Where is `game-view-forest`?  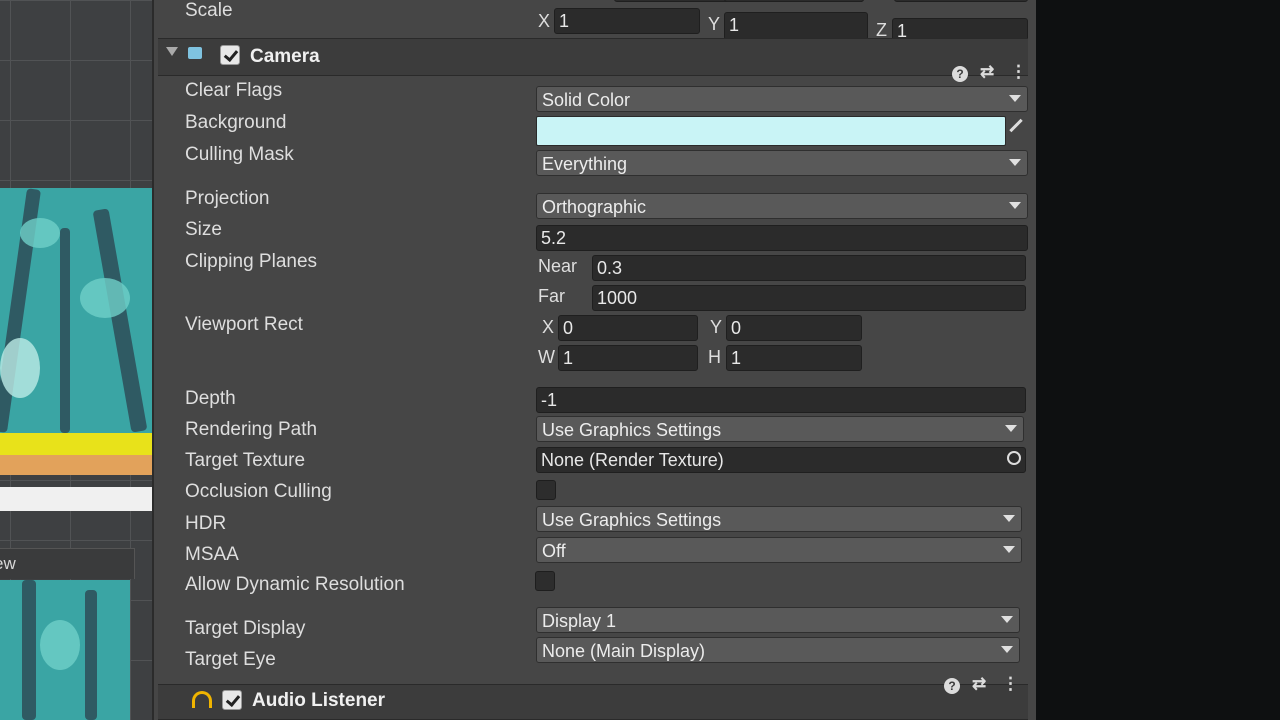 game-view-forest is located at coordinates (65, 650).